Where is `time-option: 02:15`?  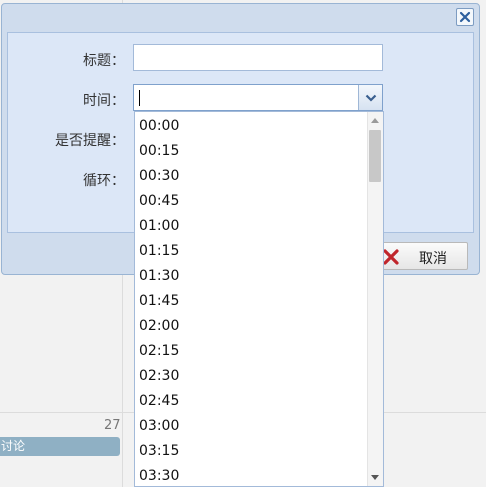
time-option: 02:15 is located at coordinates (159, 351).